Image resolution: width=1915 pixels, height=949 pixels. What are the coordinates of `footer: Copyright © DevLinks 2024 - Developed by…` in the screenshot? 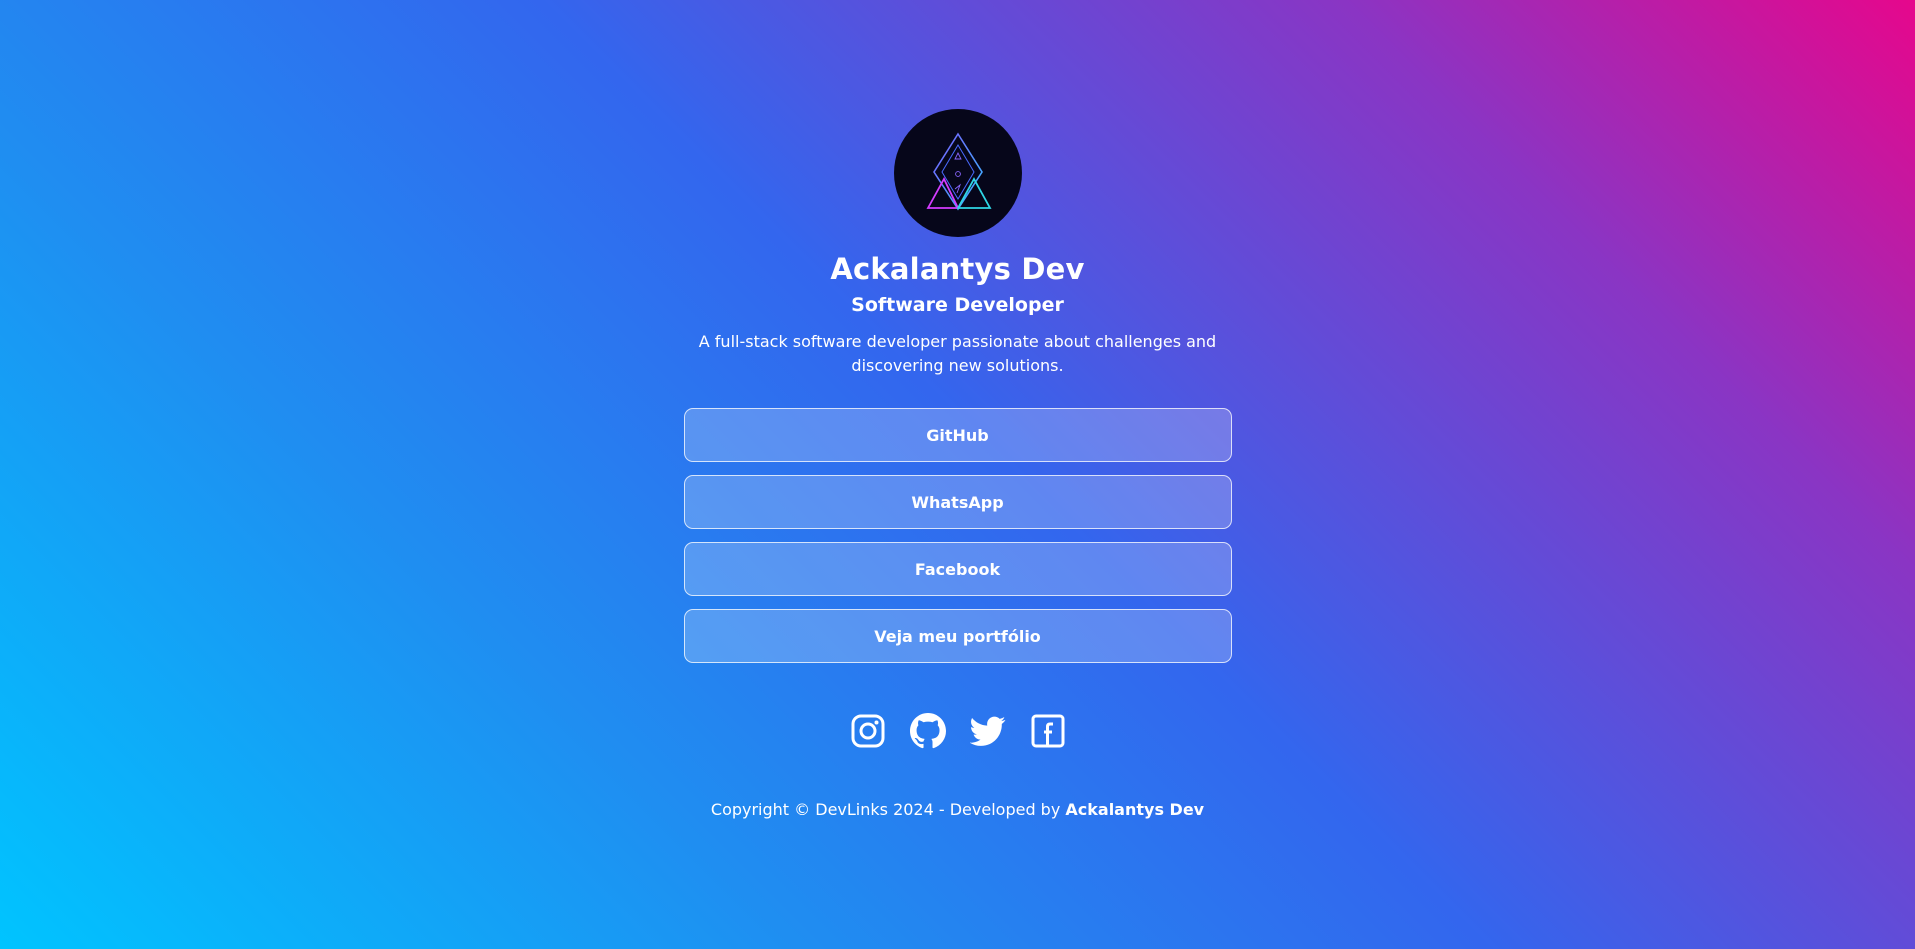 It's located at (957, 810).